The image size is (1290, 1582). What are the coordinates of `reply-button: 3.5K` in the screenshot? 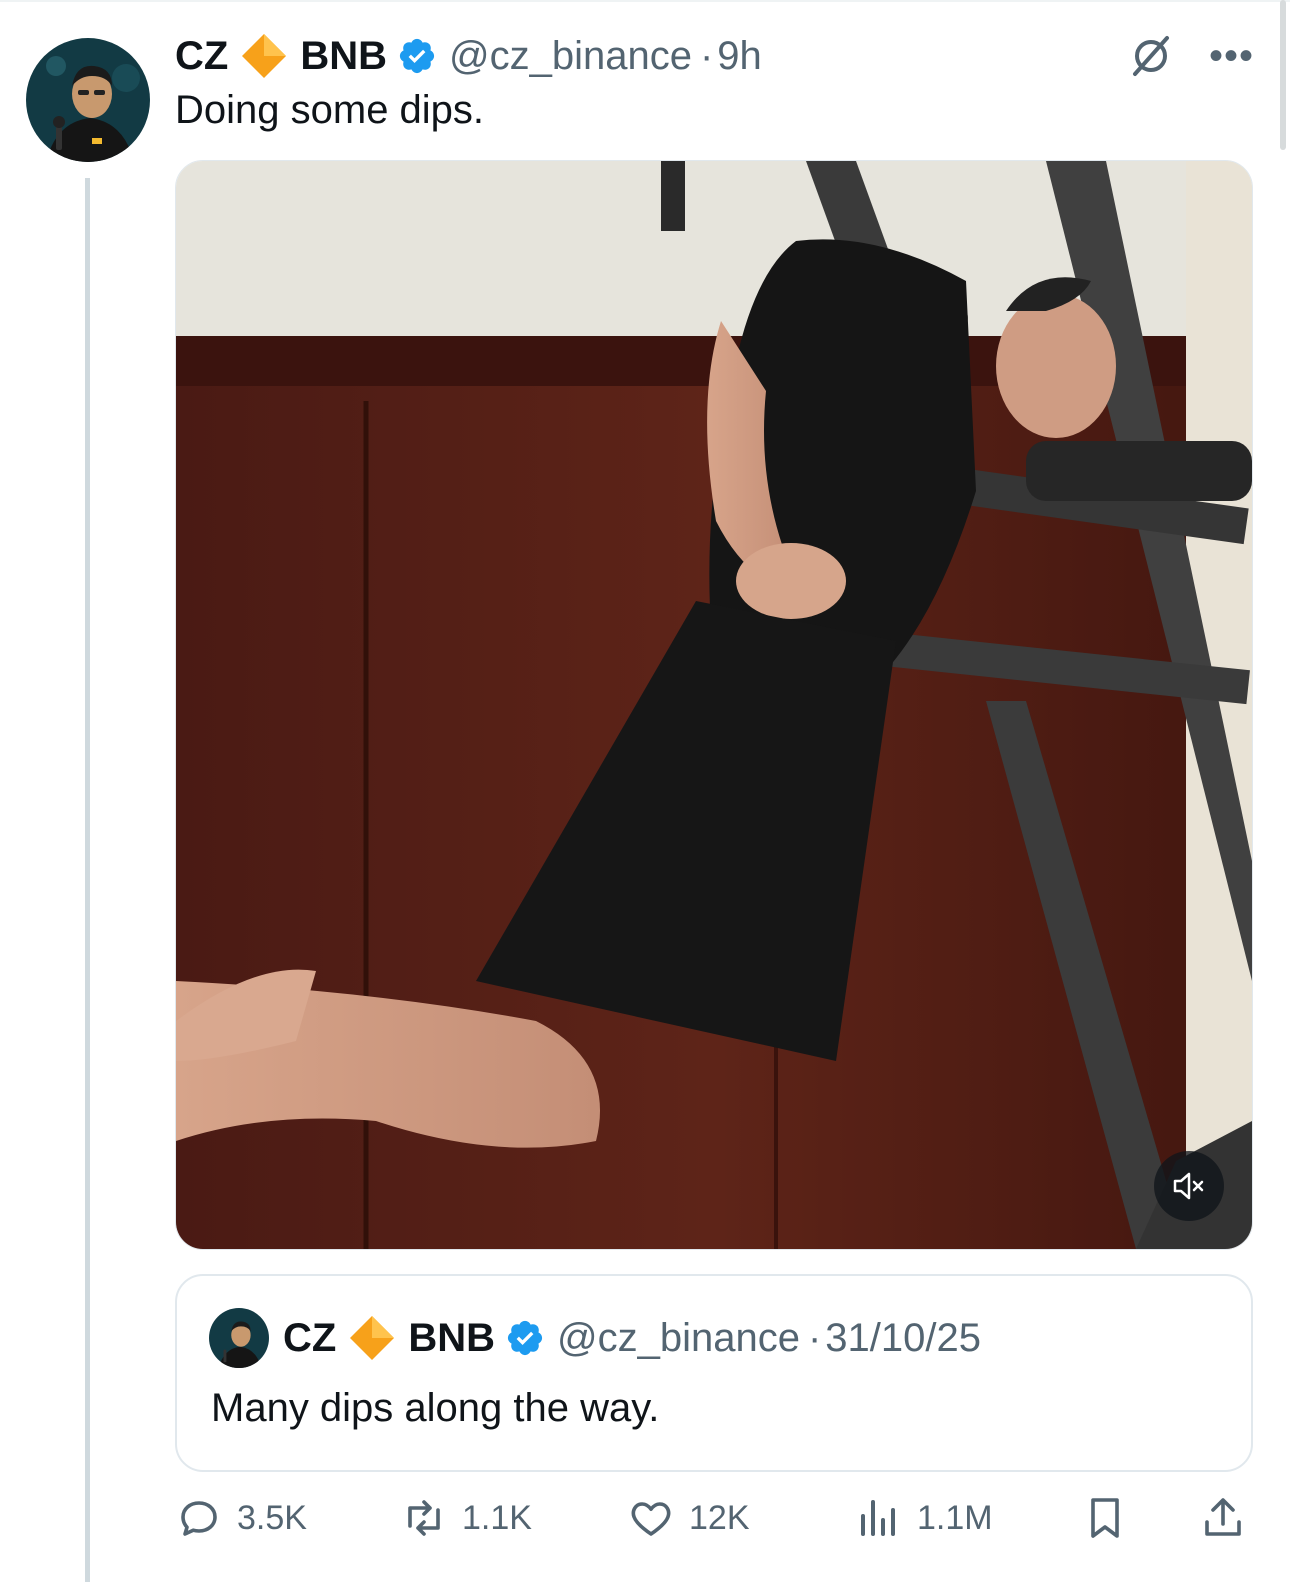 It's located at (241, 1518).